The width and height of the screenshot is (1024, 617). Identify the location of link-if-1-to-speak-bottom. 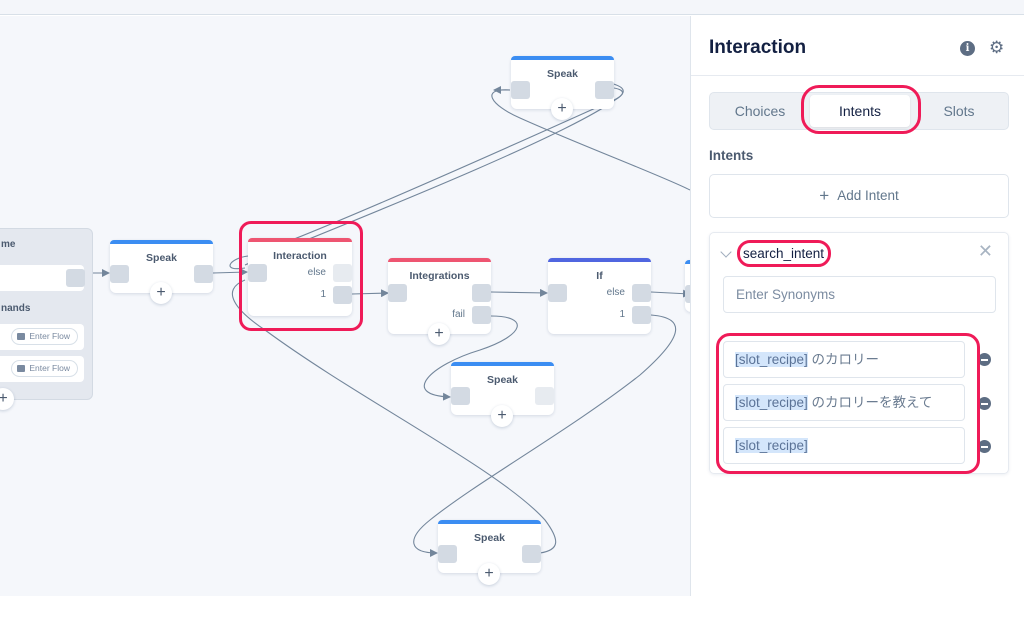
(545, 435).